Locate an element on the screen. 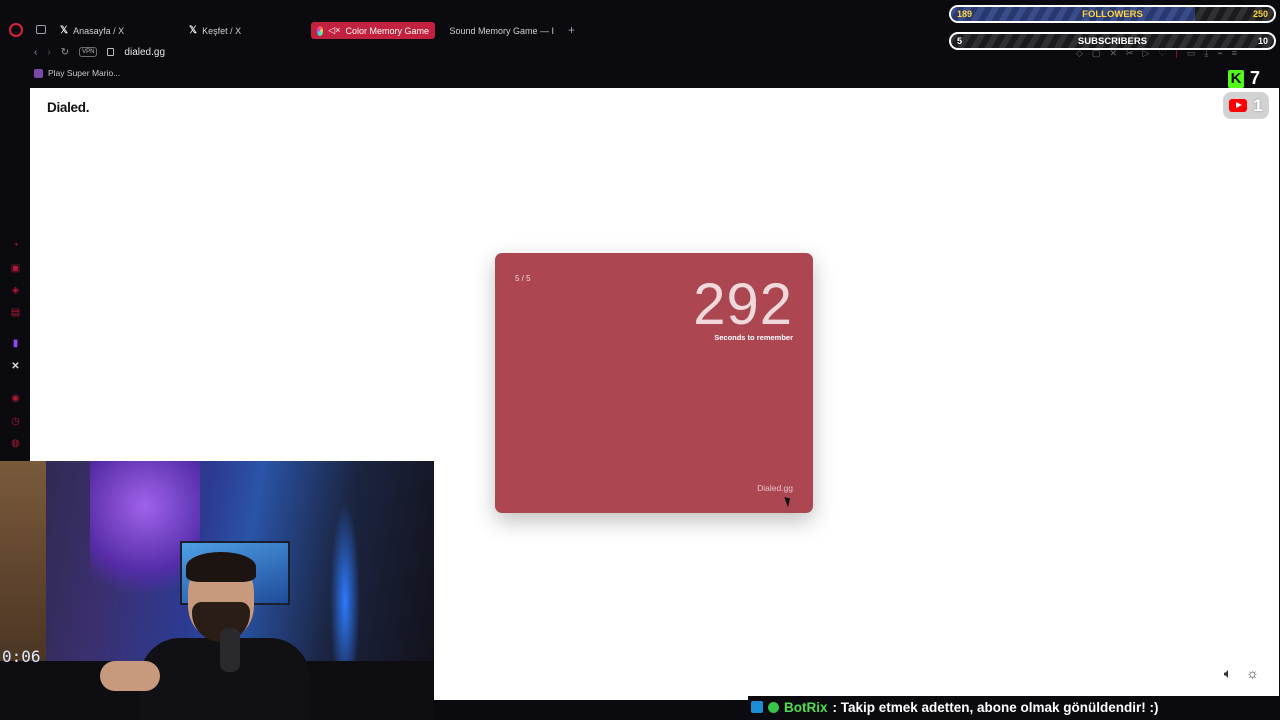  sound-toggle-icon: 🔈︎ is located at coordinates (1228, 673).